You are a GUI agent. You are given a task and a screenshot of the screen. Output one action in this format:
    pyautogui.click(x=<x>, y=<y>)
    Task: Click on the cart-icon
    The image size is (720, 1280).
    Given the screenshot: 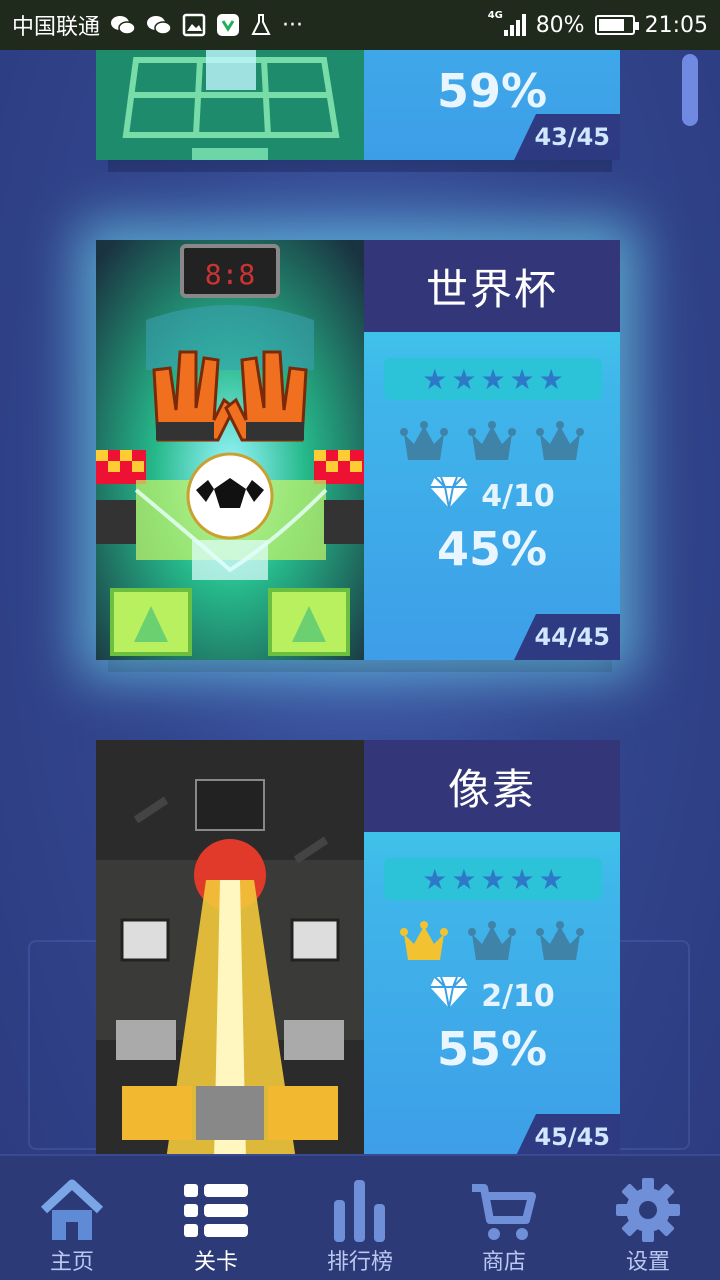 What is the action you would take?
    pyautogui.click(x=504, y=1212)
    